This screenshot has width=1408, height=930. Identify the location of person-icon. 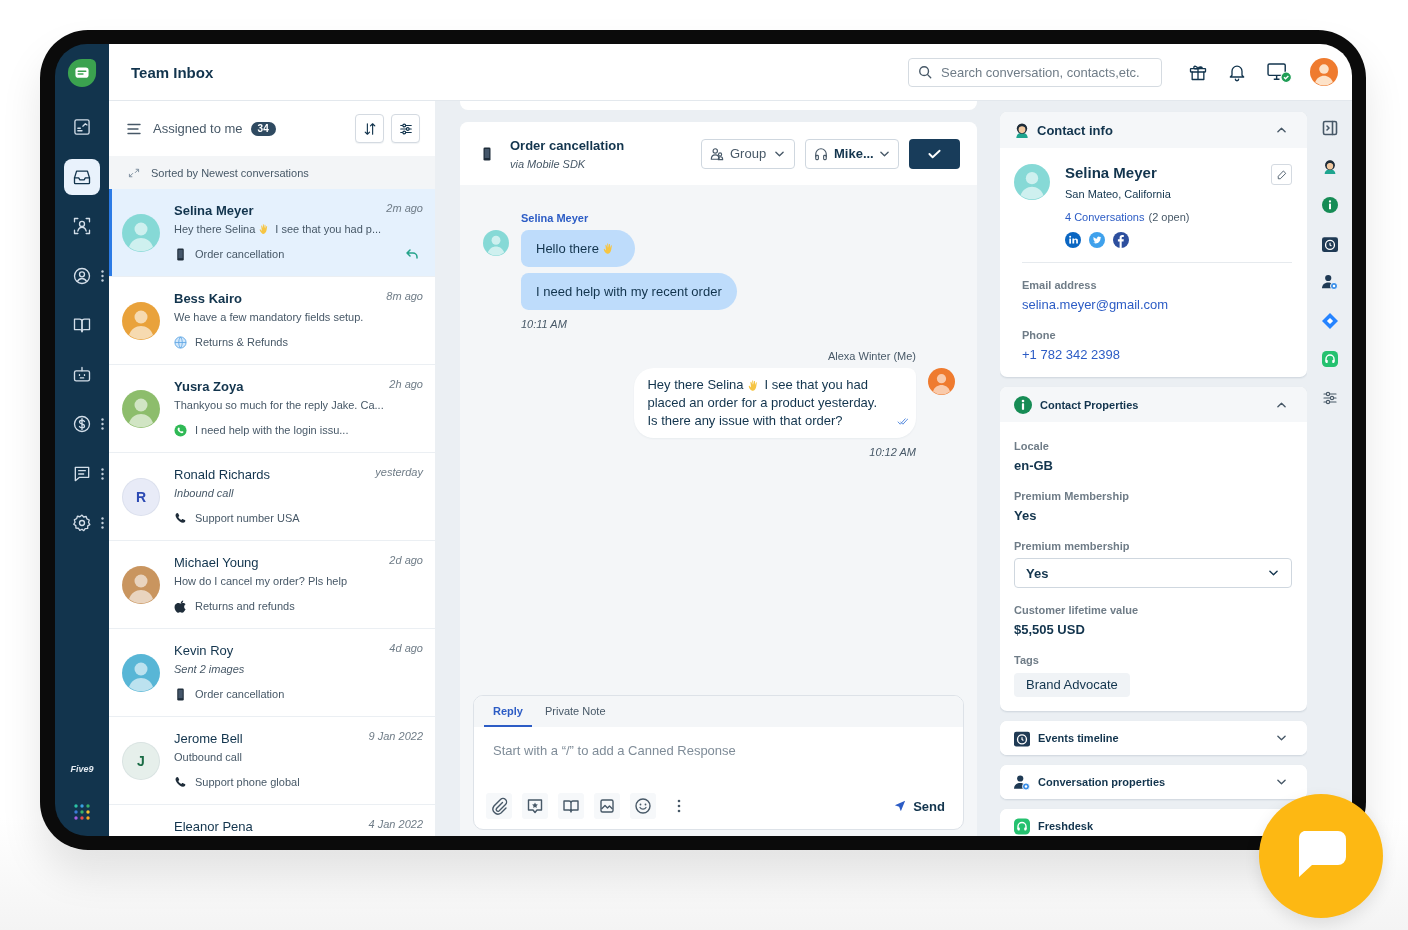
(1022, 130).